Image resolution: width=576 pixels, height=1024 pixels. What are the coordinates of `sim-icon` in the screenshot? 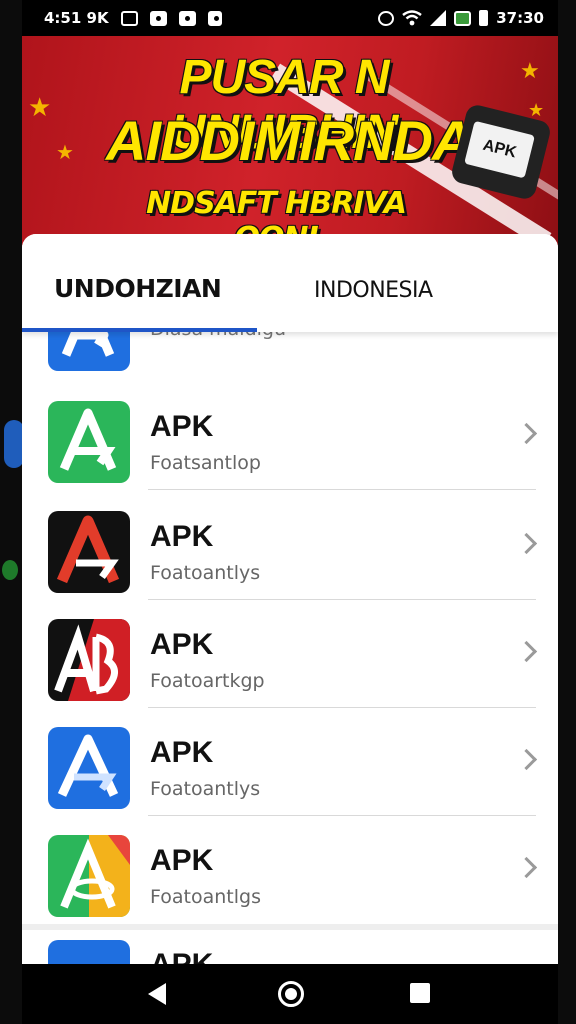 It's located at (463, 18).